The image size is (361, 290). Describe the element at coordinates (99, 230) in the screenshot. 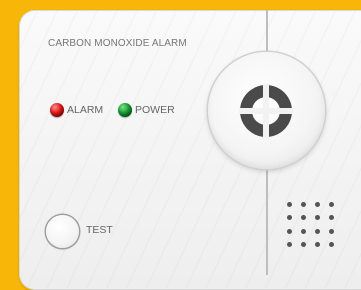

I see `test-button-label: TEST` at that location.